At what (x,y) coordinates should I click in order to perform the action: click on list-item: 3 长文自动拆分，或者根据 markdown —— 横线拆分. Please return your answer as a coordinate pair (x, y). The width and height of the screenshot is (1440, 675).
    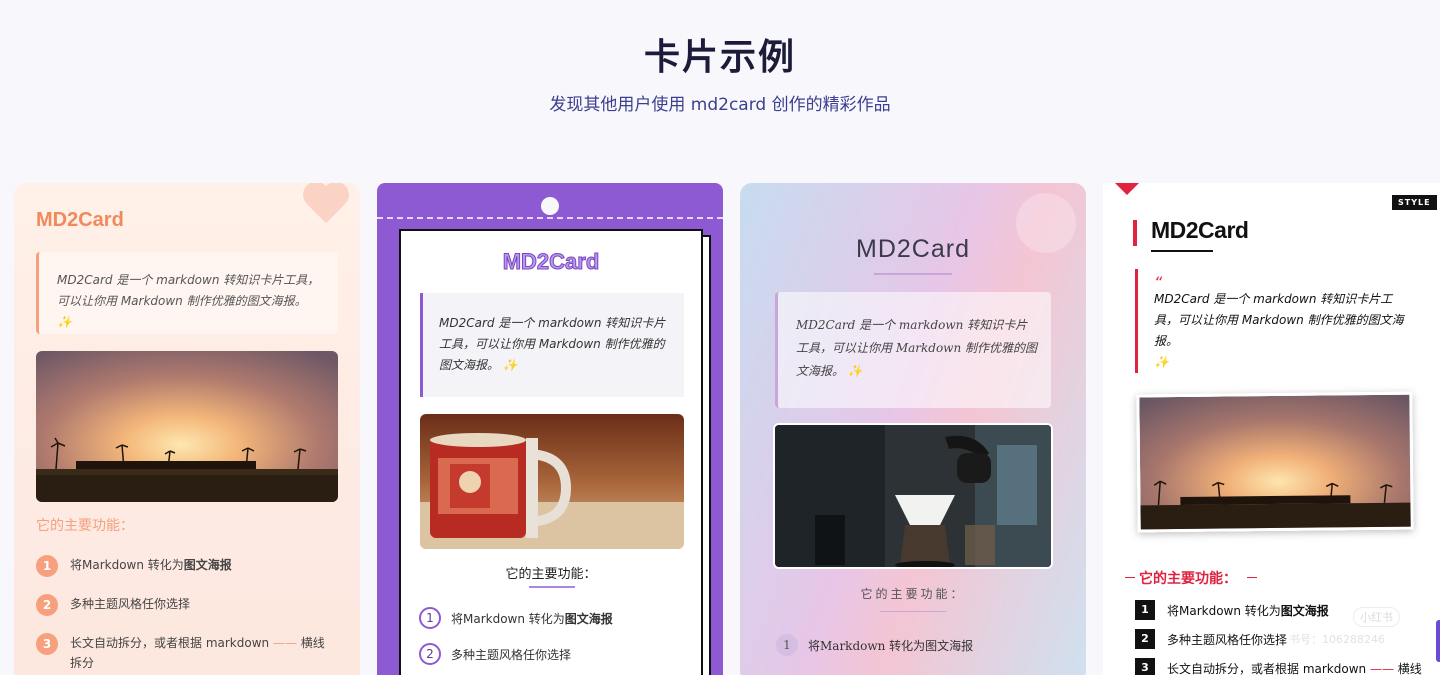
    Looking at the image, I should click on (186, 653).